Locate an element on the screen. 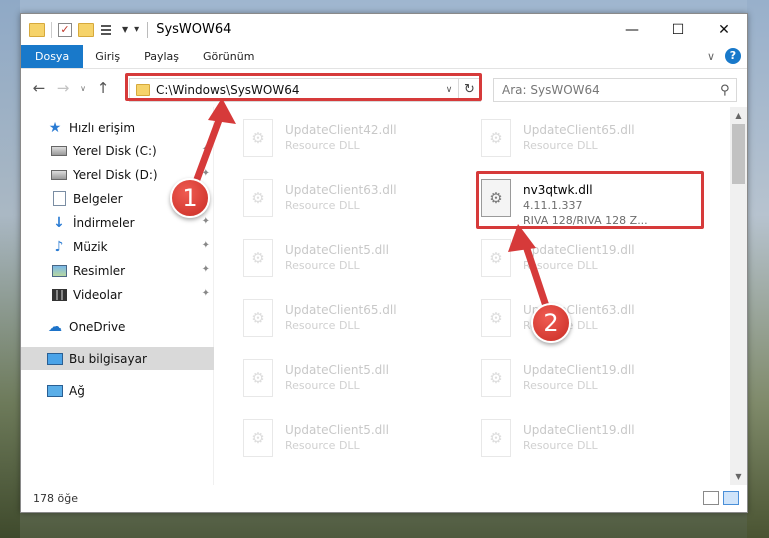 This screenshot has width=769, height=538. sidebar-item-label: Ağ is located at coordinates (77, 390).